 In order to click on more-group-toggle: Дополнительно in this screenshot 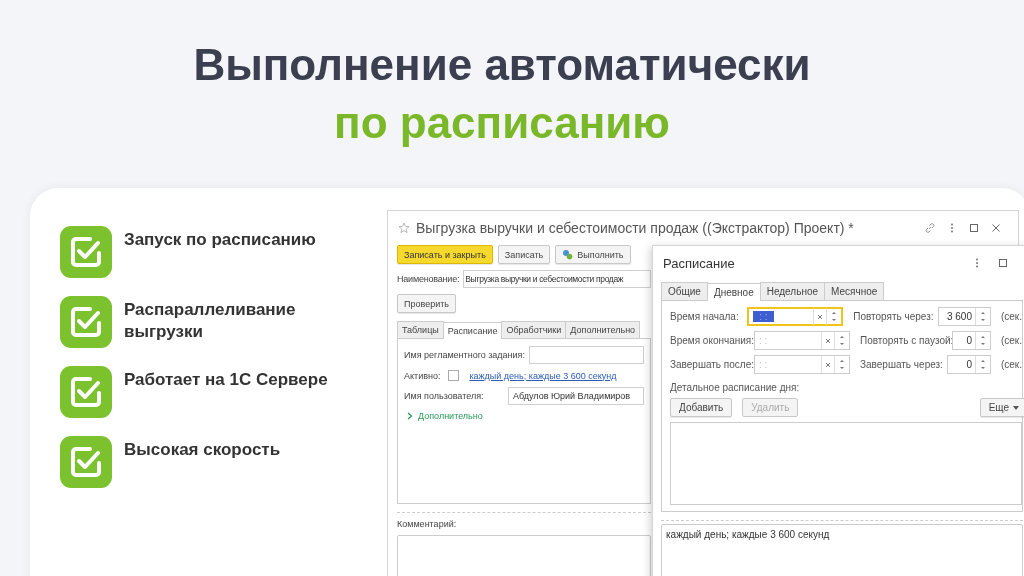, I will do `click(525, 416)`.